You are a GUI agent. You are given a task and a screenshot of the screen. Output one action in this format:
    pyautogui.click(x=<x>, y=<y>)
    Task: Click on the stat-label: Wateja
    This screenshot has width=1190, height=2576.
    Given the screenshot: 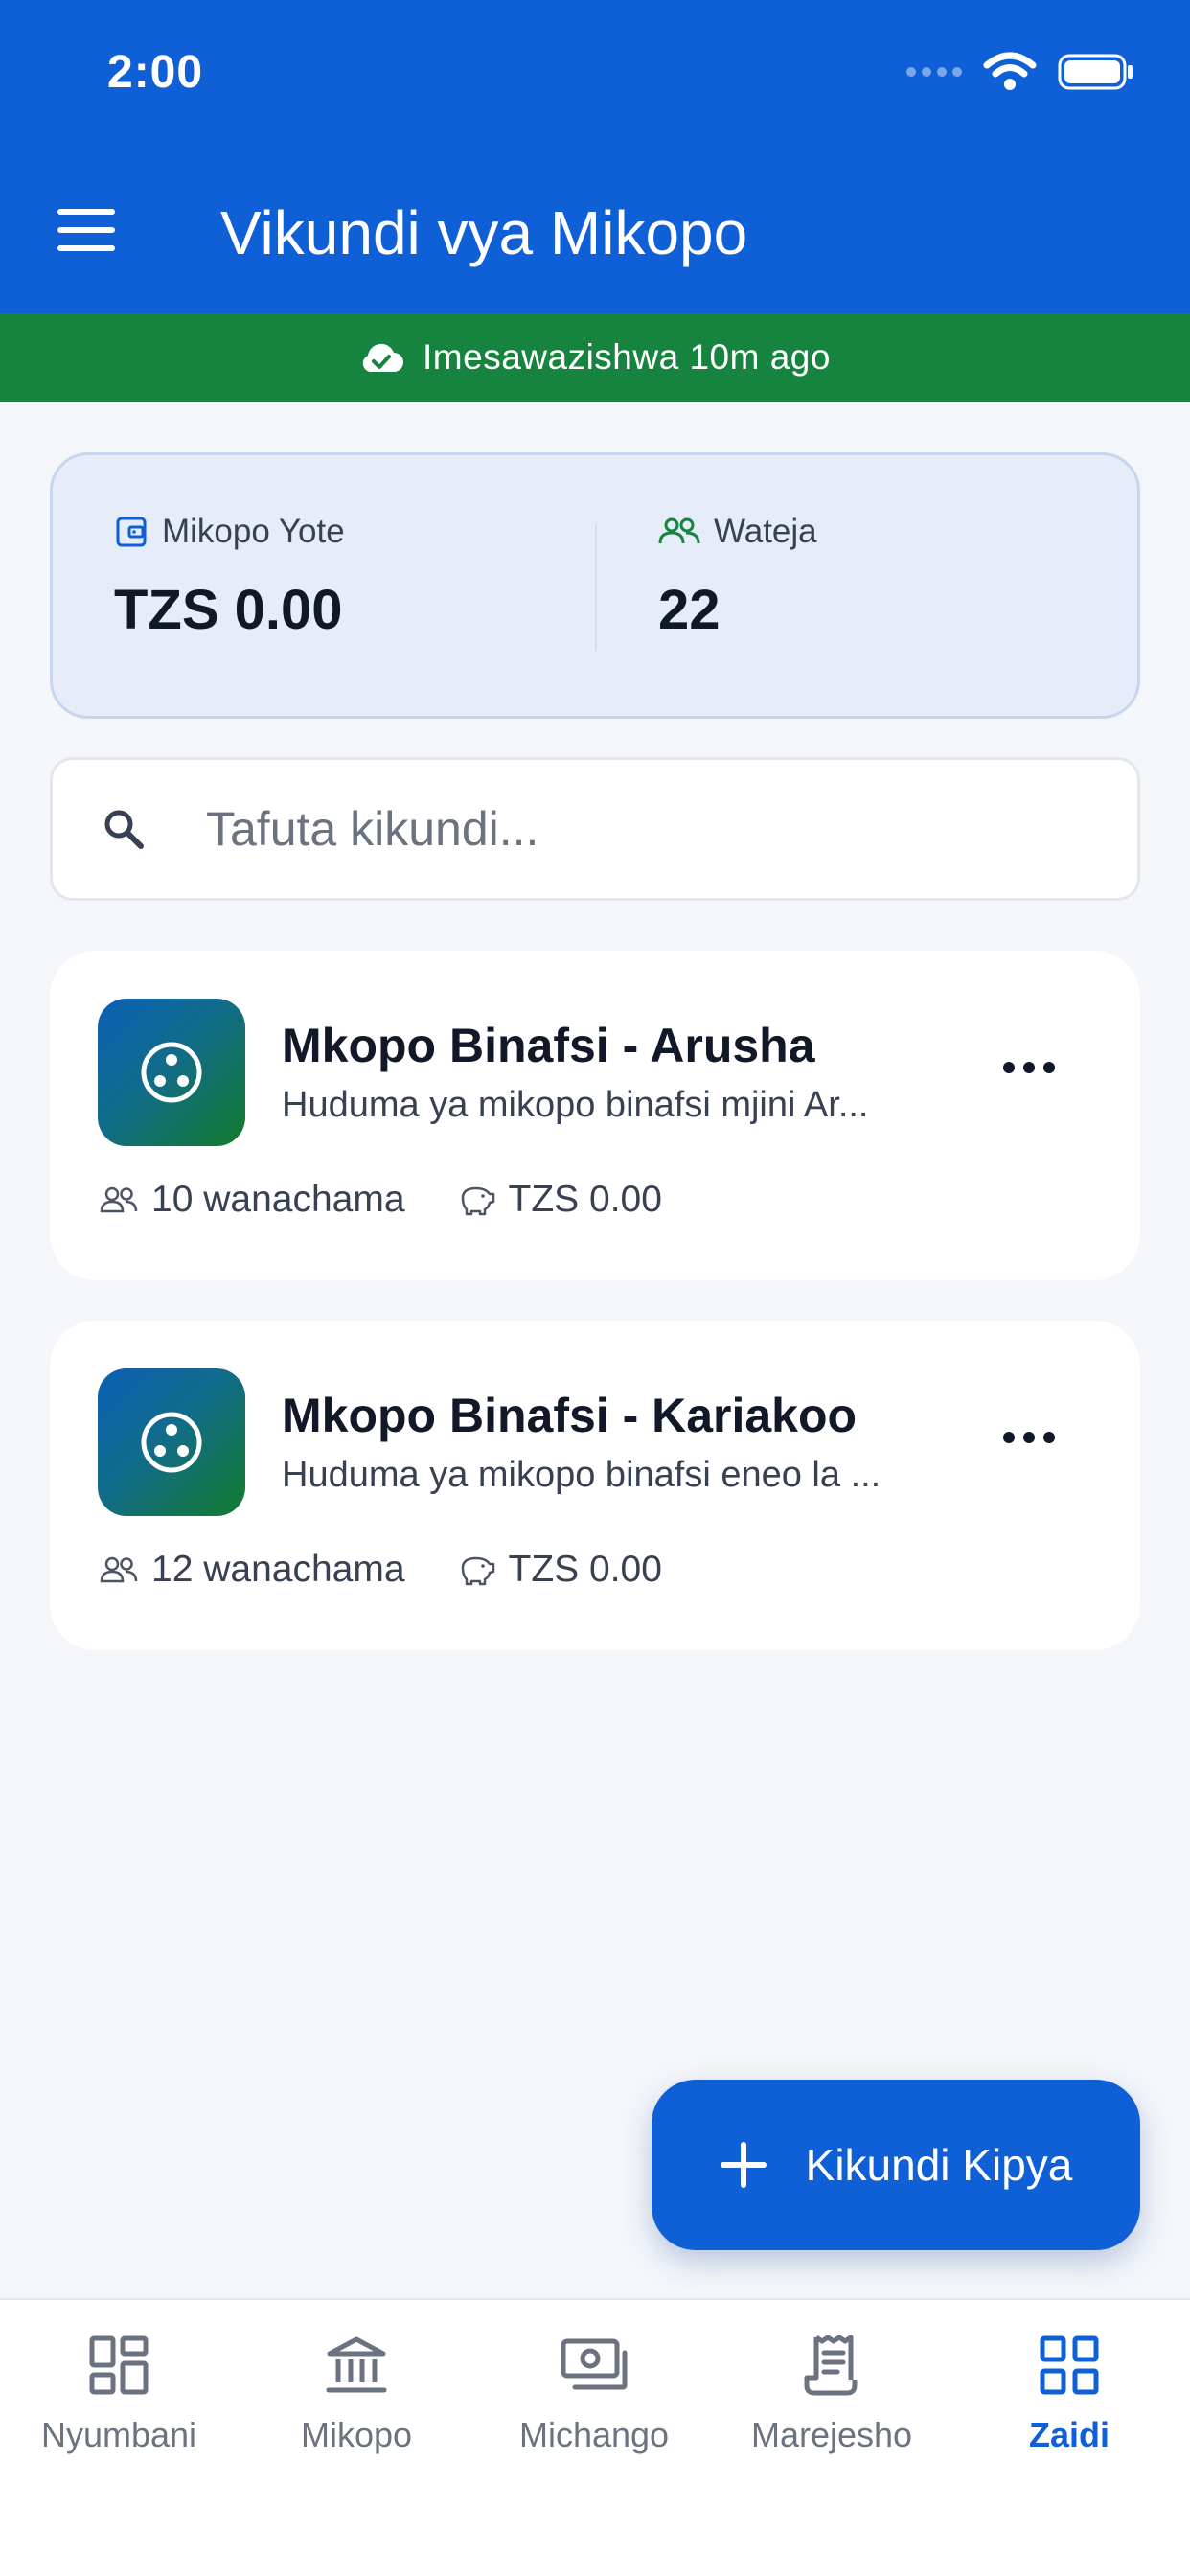 What is the action you would take?
    pyautogui.click(x=765, y=531)
    